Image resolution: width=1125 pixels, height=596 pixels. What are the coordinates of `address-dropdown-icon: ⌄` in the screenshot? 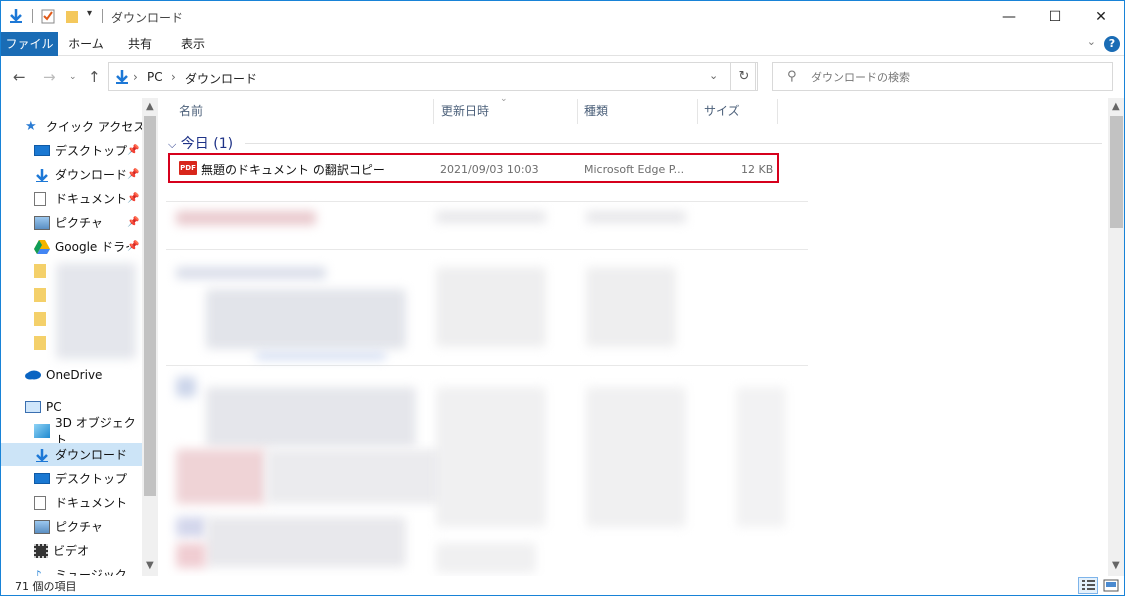 It's located at (713, 75).